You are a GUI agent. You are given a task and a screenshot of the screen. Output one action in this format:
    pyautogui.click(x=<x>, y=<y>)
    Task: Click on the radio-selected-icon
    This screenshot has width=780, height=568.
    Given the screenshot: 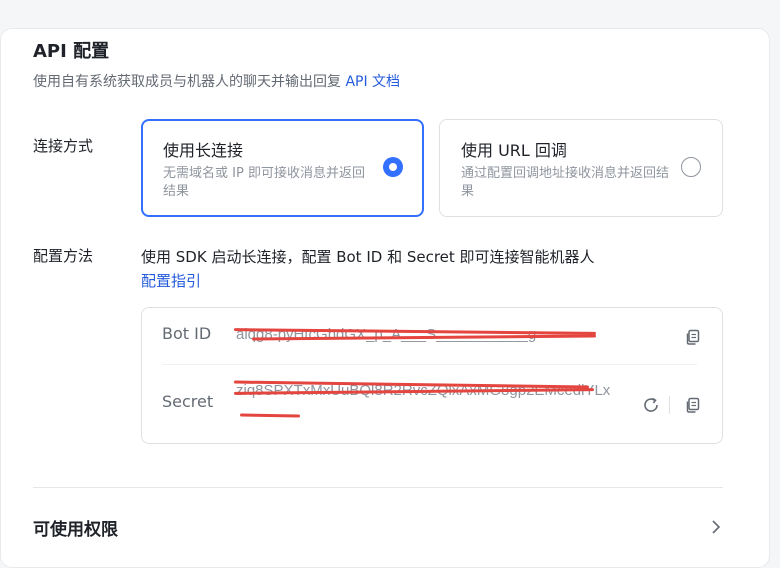 What is the action you would take?
    pyautogui.click(x=393, y=167)
    